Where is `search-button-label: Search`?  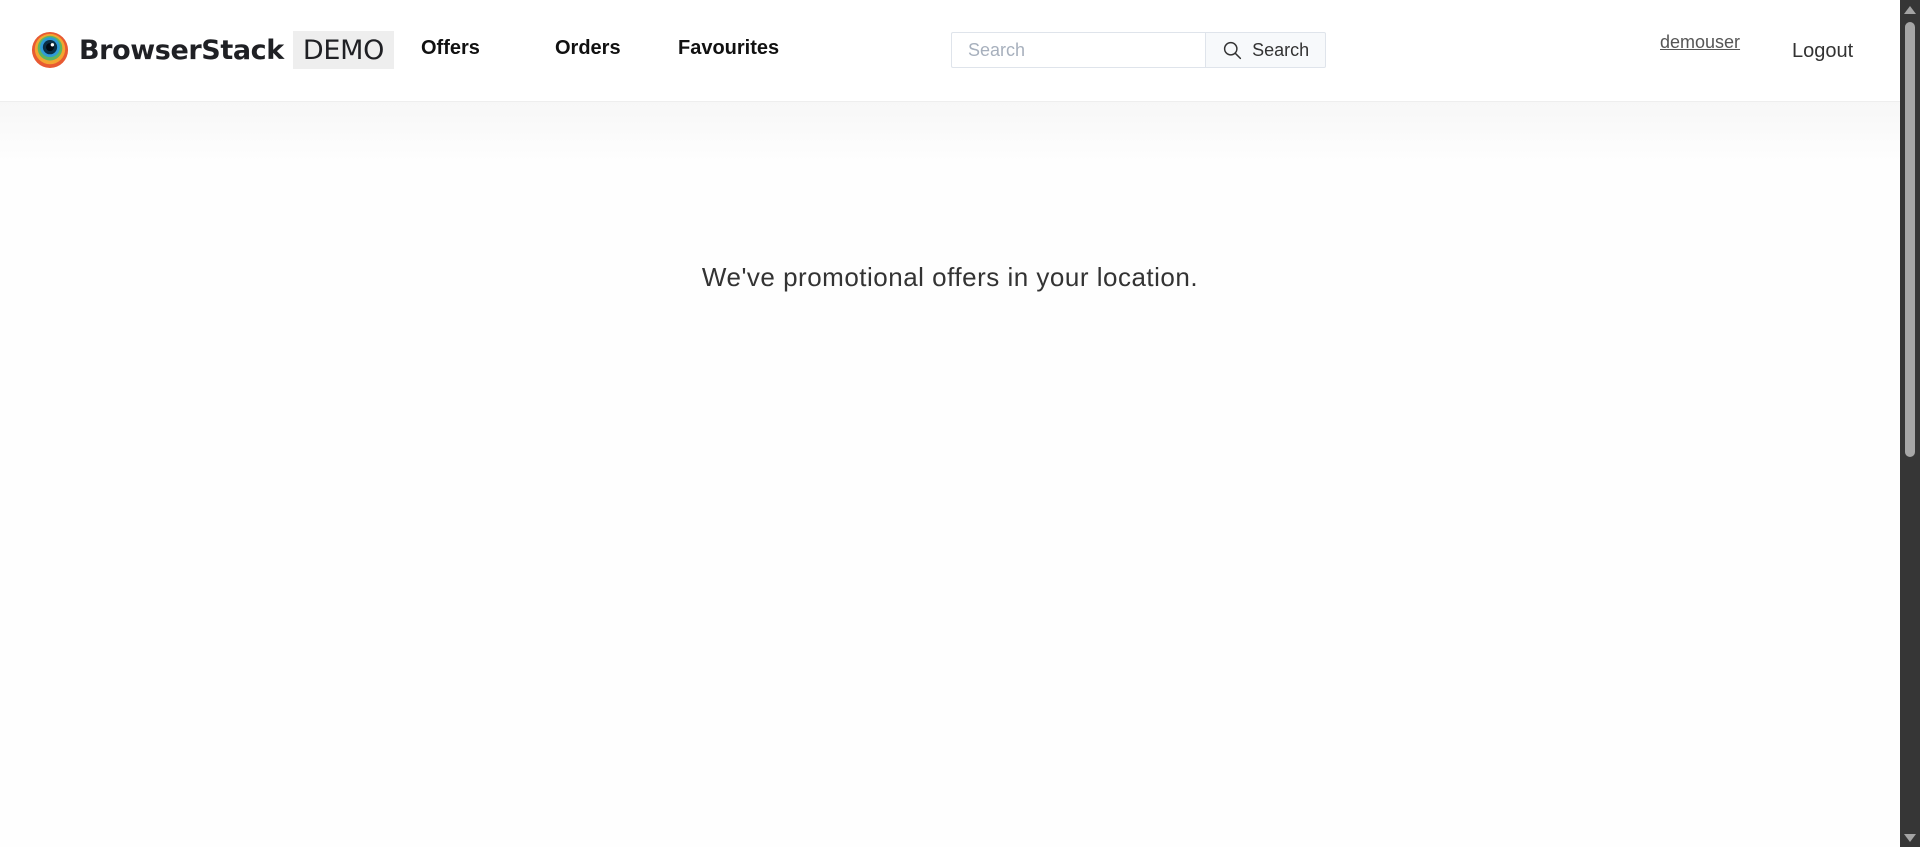
search-button-label: Search is located at coordinates (1281, 49).